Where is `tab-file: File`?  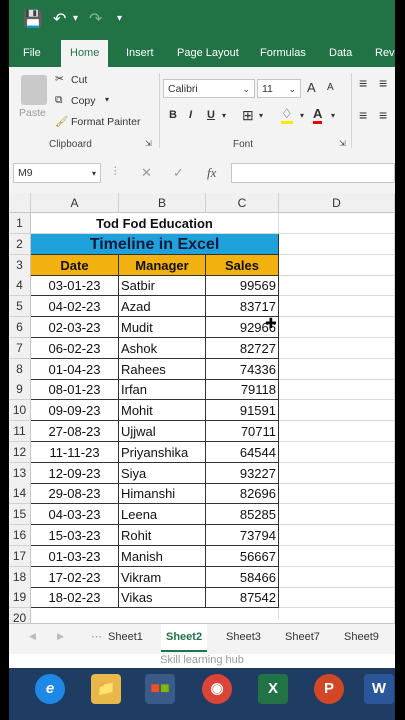 tab-file: File is located at coordinates (32, 53).